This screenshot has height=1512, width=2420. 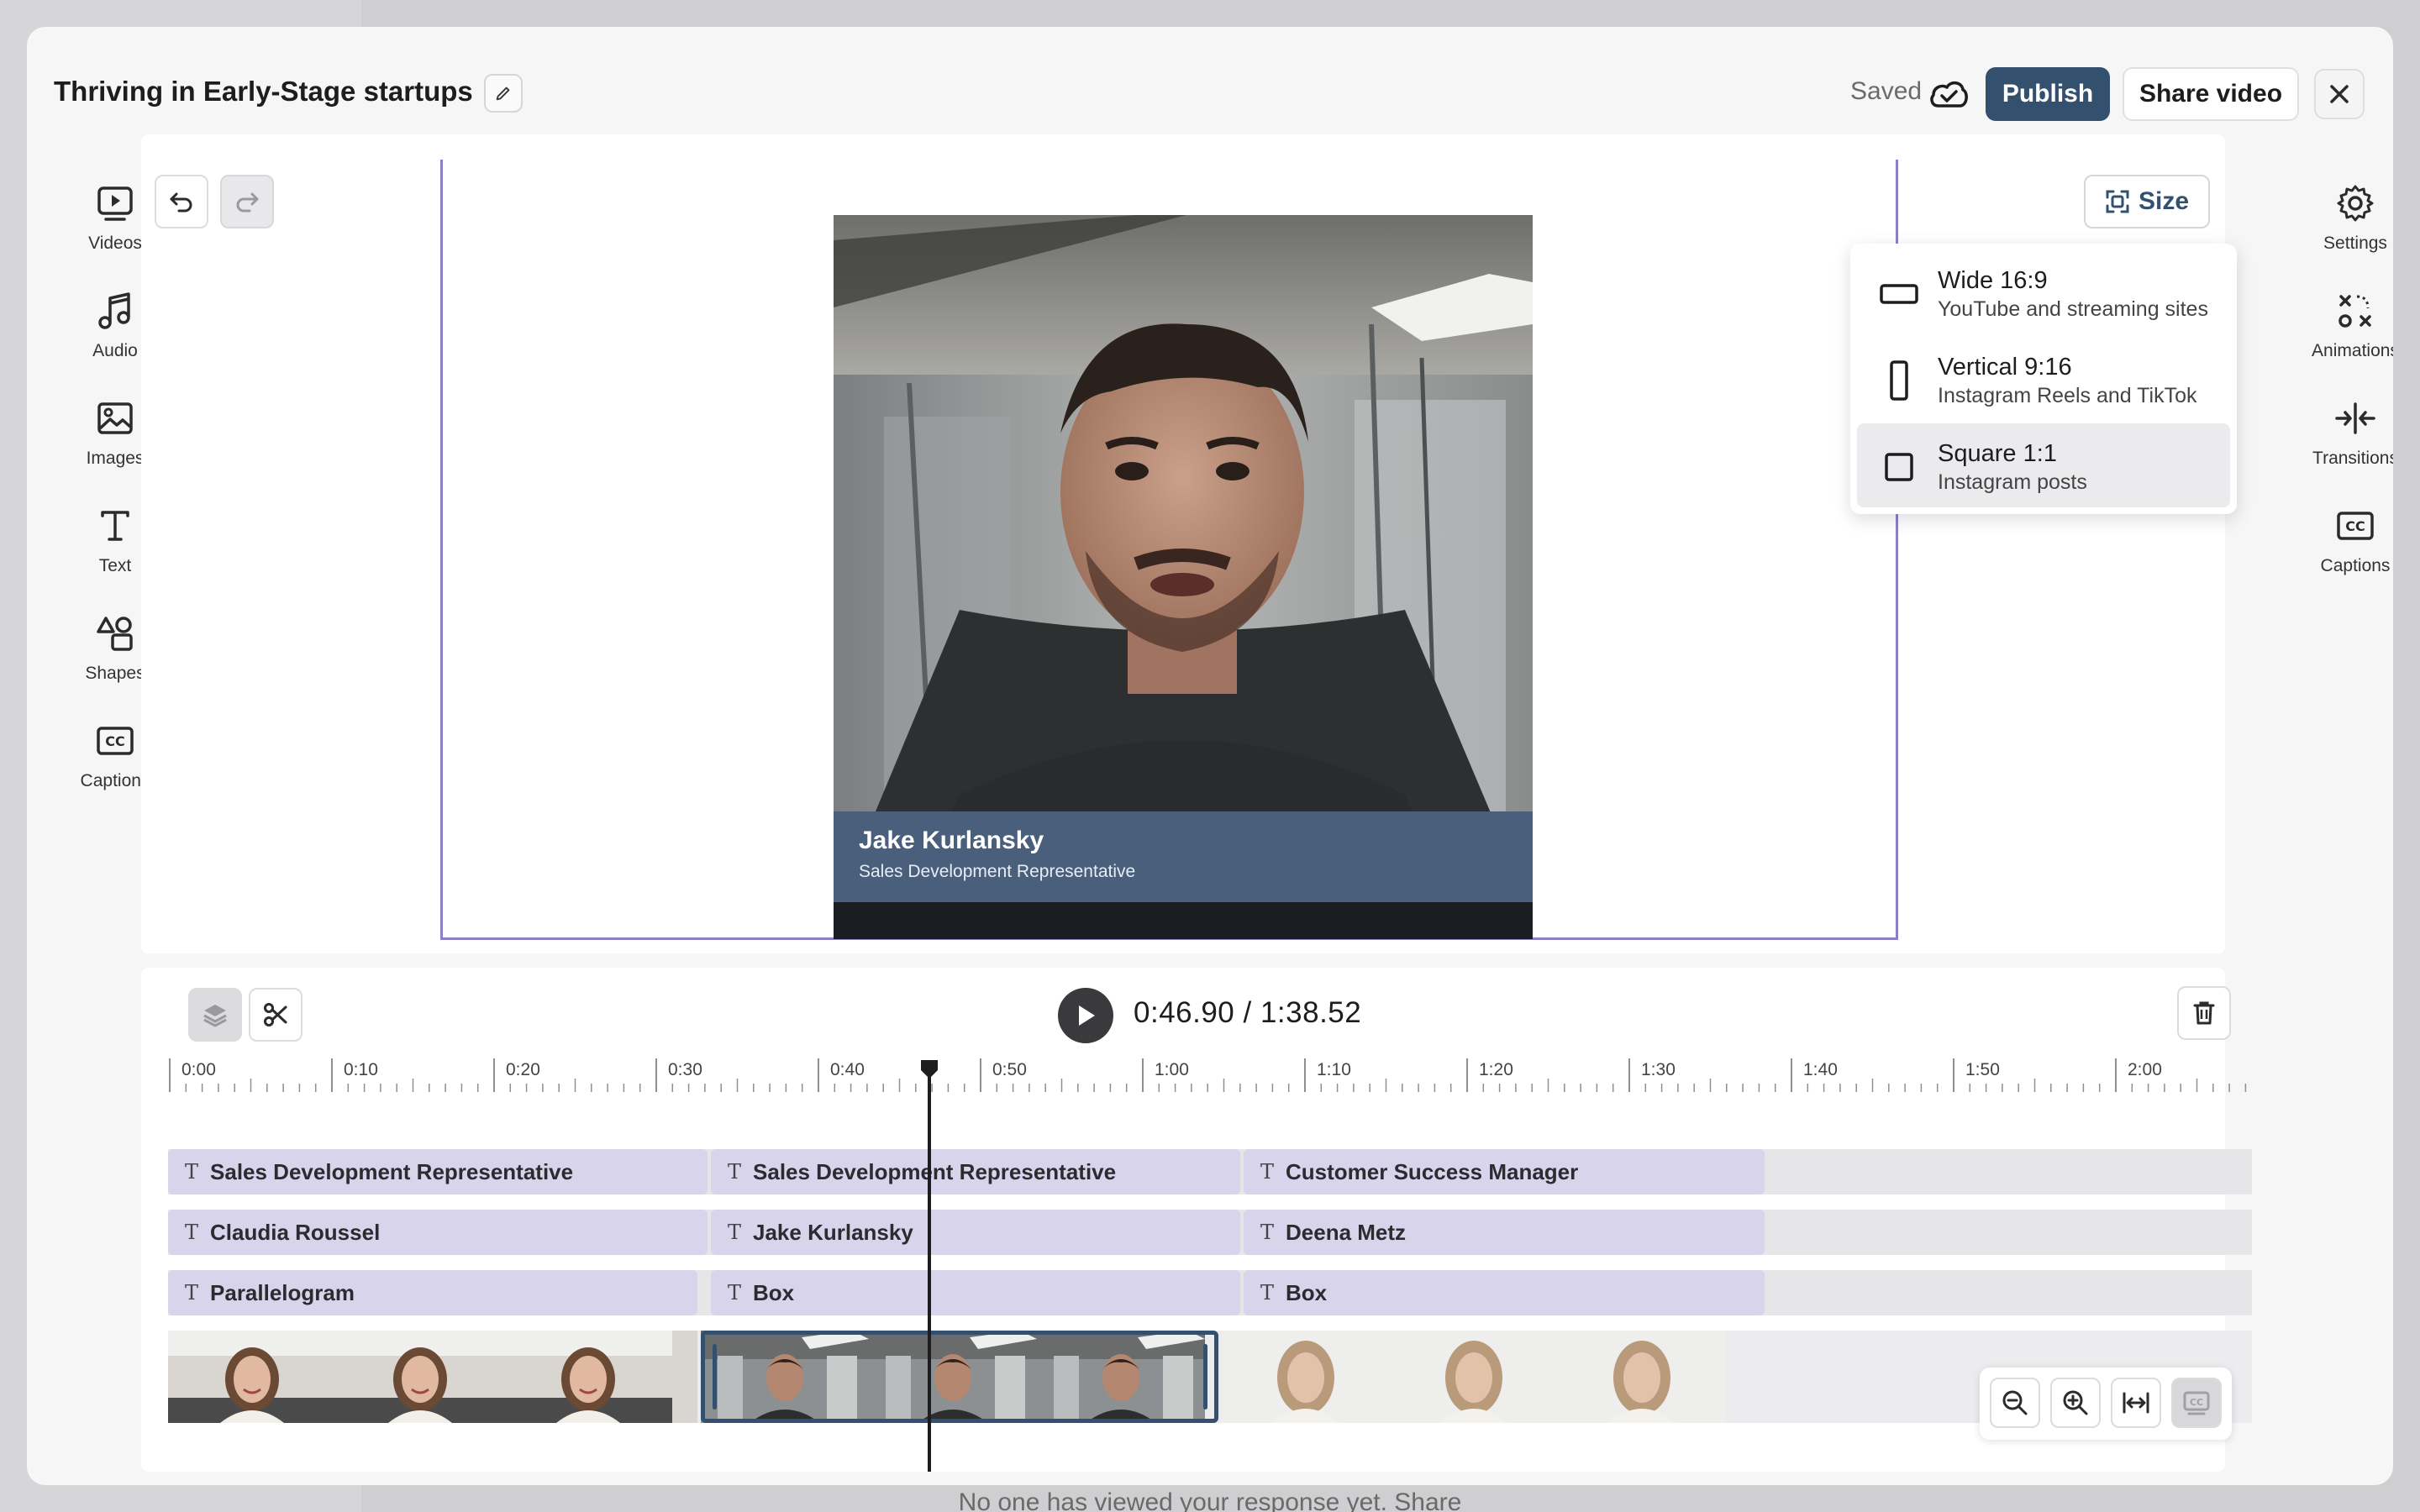 I want to click on text-clip: T Customer Success Manager, so click(x=1504, y=1171).